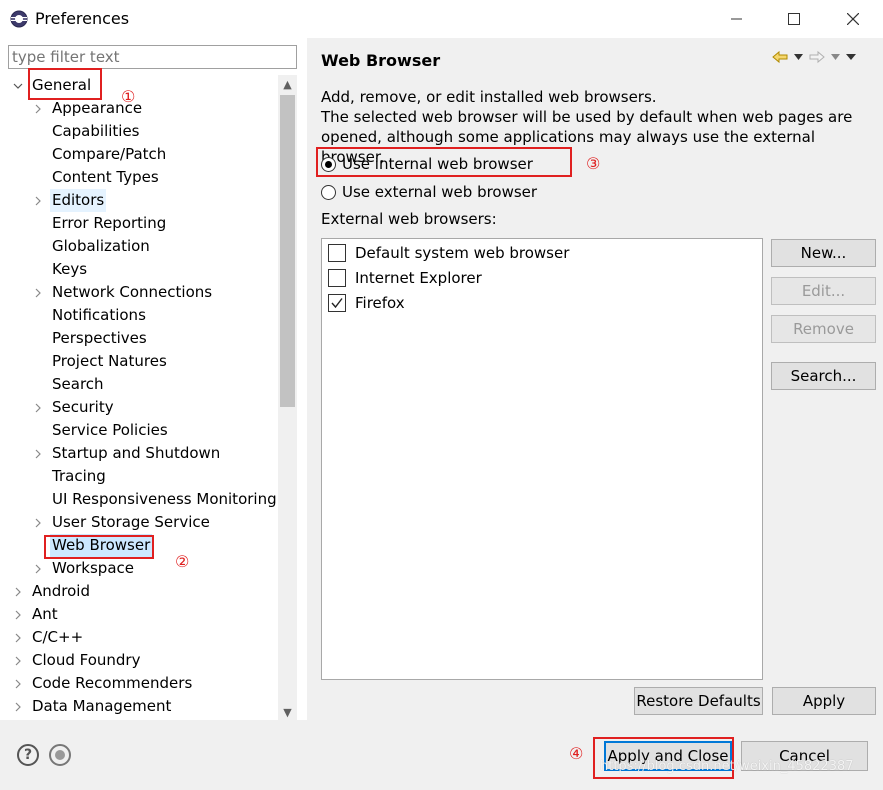 Image resolution: width=883 pixels, height=790 pixels. What do you see at coordinates (287, 84) in the screenshot?
I see `scroll-up-icon: ▲` at bounding box center [287, 84].